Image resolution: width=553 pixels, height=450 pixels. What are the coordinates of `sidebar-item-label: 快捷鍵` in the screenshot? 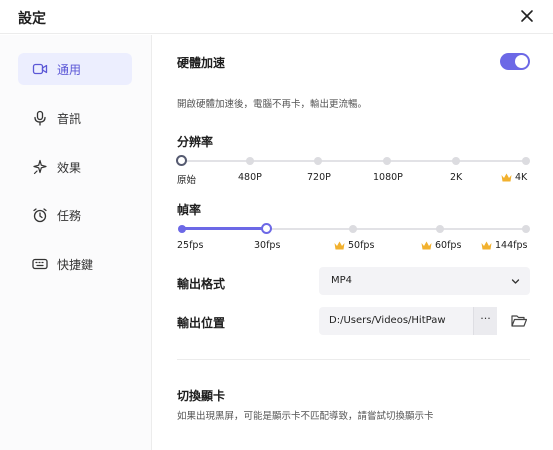 It's located at (75, 264).